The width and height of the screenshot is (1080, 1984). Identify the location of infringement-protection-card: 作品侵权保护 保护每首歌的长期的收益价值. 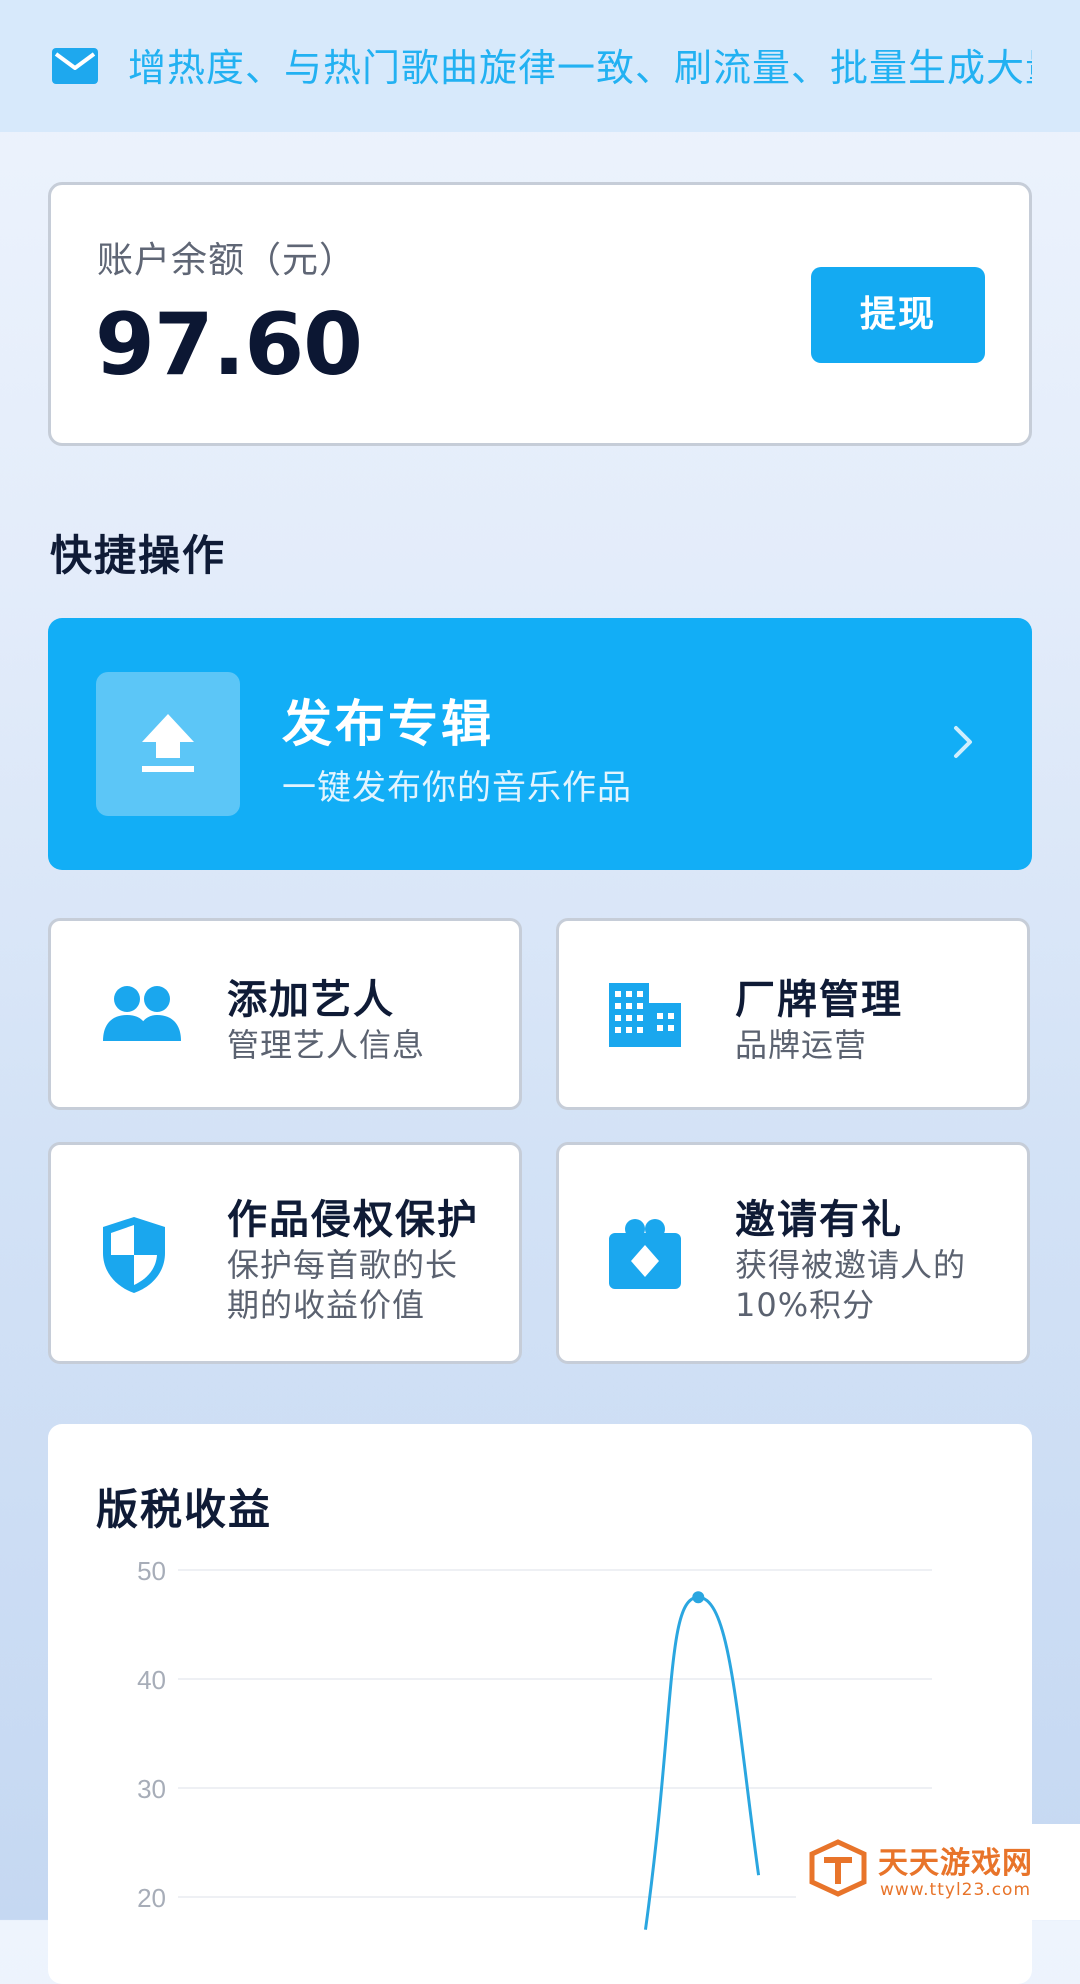
(285, 1253).